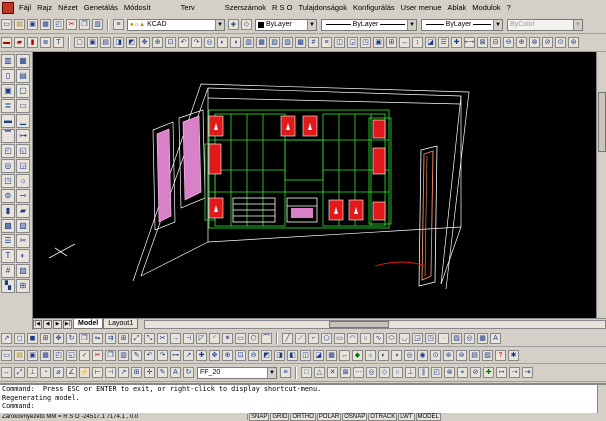  I want to click on zoom-all-icon: ⊟, so click(495, 42).